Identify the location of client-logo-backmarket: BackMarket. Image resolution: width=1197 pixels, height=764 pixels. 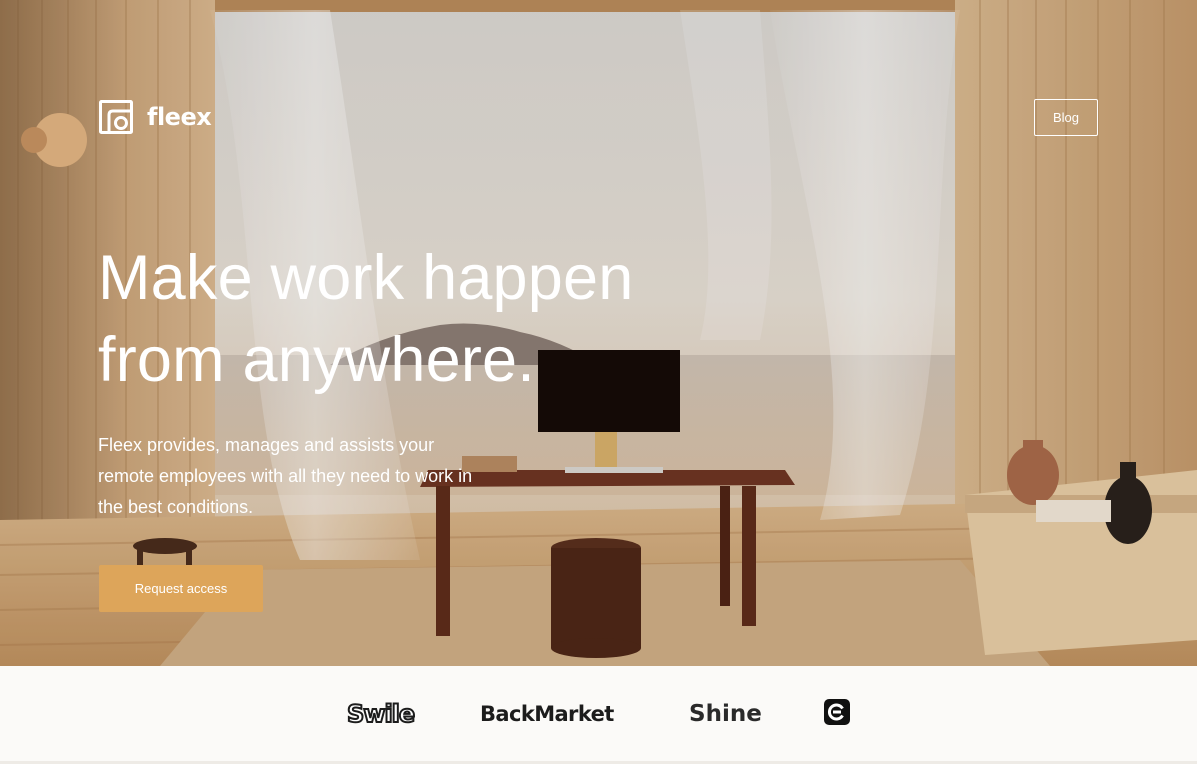
(547, 714).